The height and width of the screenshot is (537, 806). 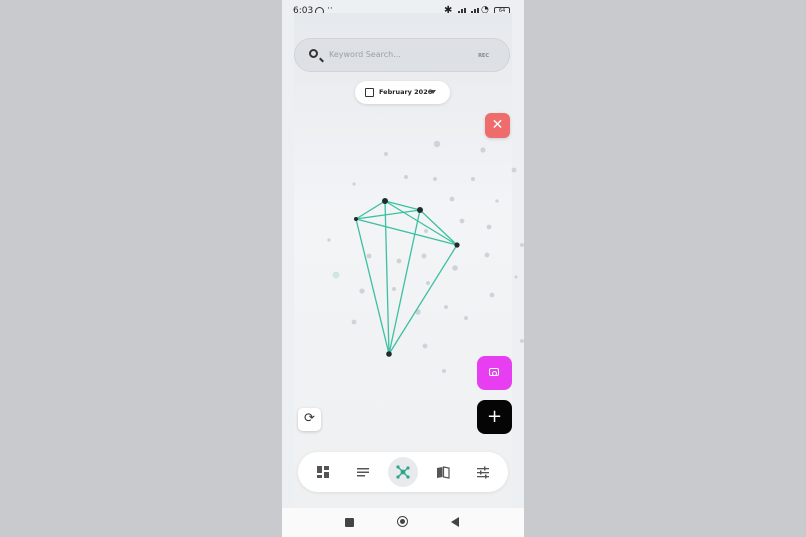 What do you see at coordinates (494, 417) in the screenshot?
I see `add-button: +` at bounding box center [494, 417].